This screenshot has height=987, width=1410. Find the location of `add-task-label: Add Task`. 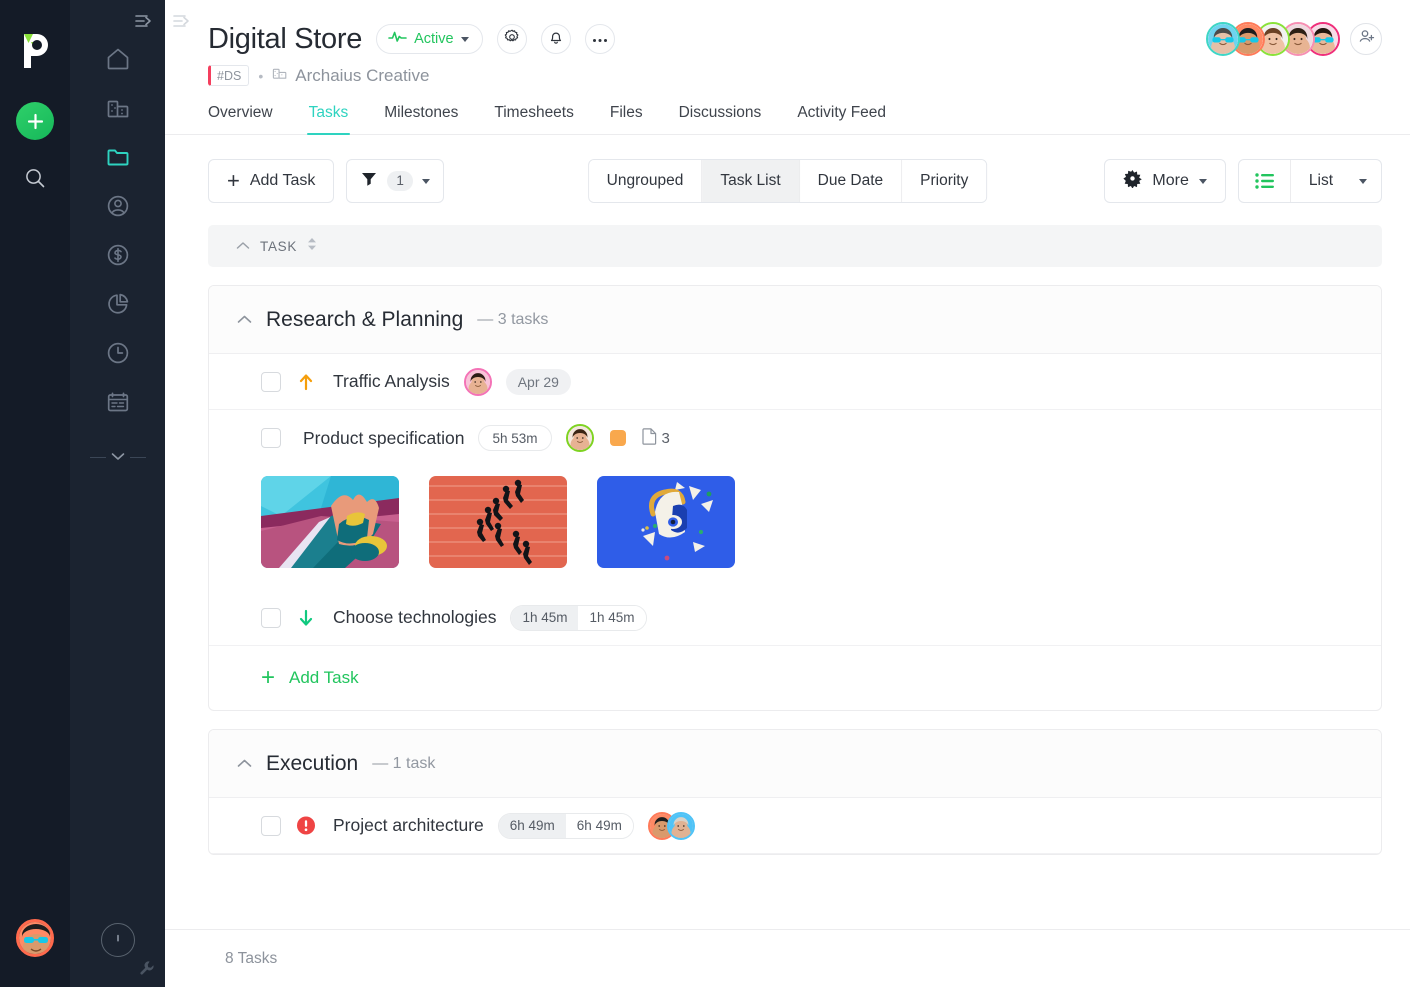

add-task-label: Add Task is located at coordinates (282, 180).